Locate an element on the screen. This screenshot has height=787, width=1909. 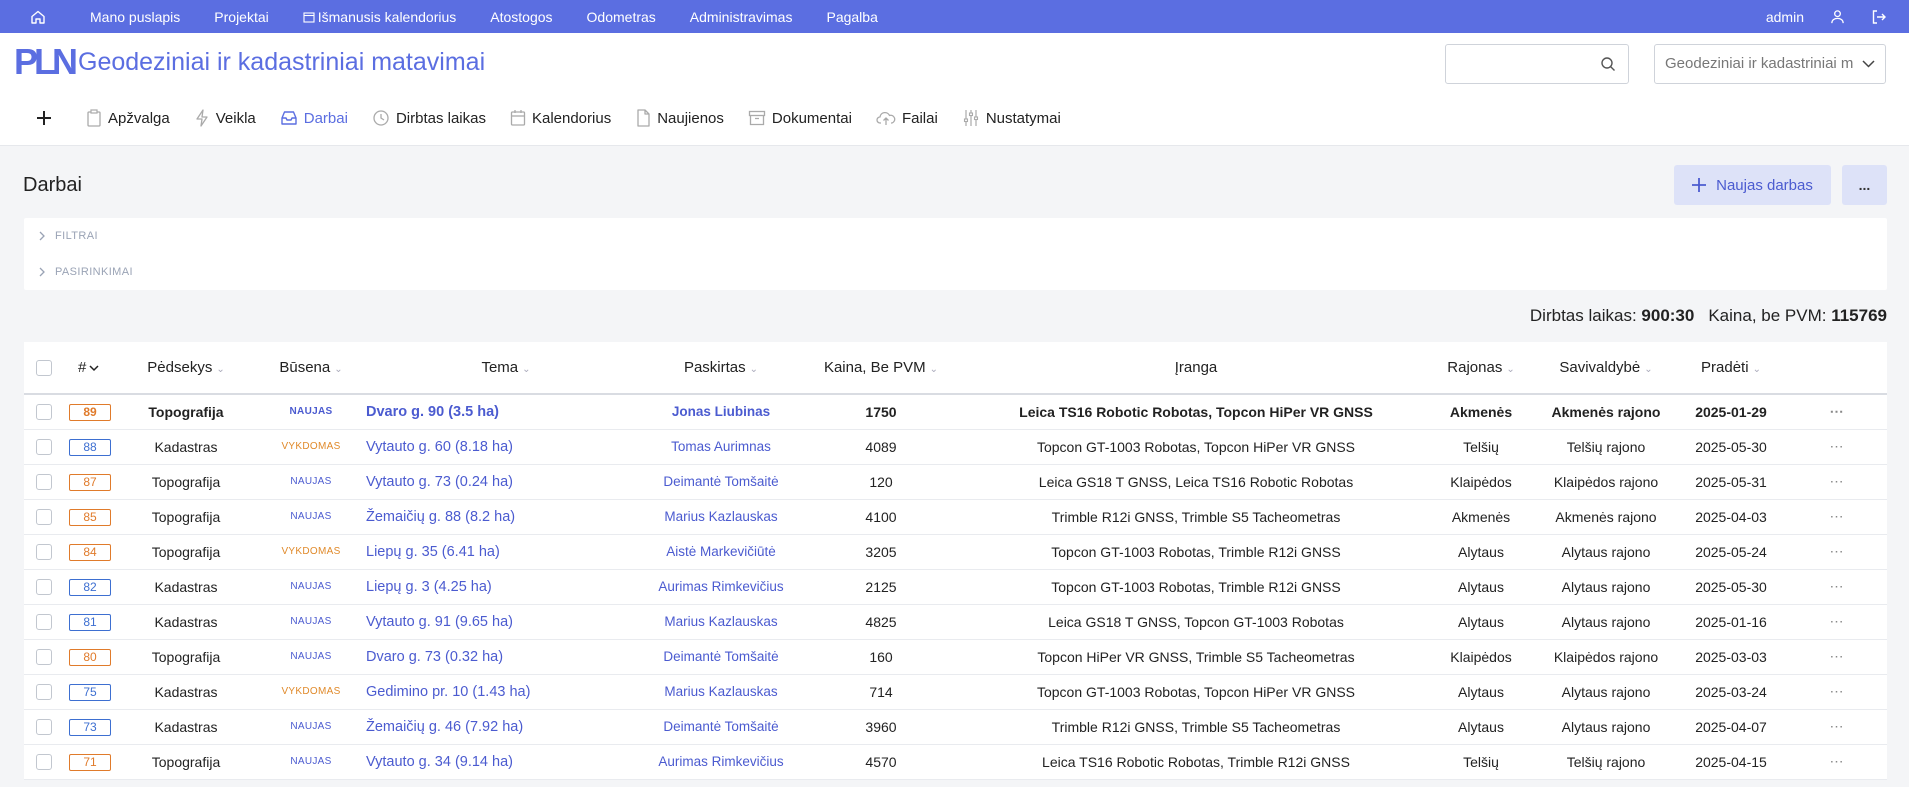
column-tracker: Pėdsekys ⌄ is located at coordinates (186, 368).